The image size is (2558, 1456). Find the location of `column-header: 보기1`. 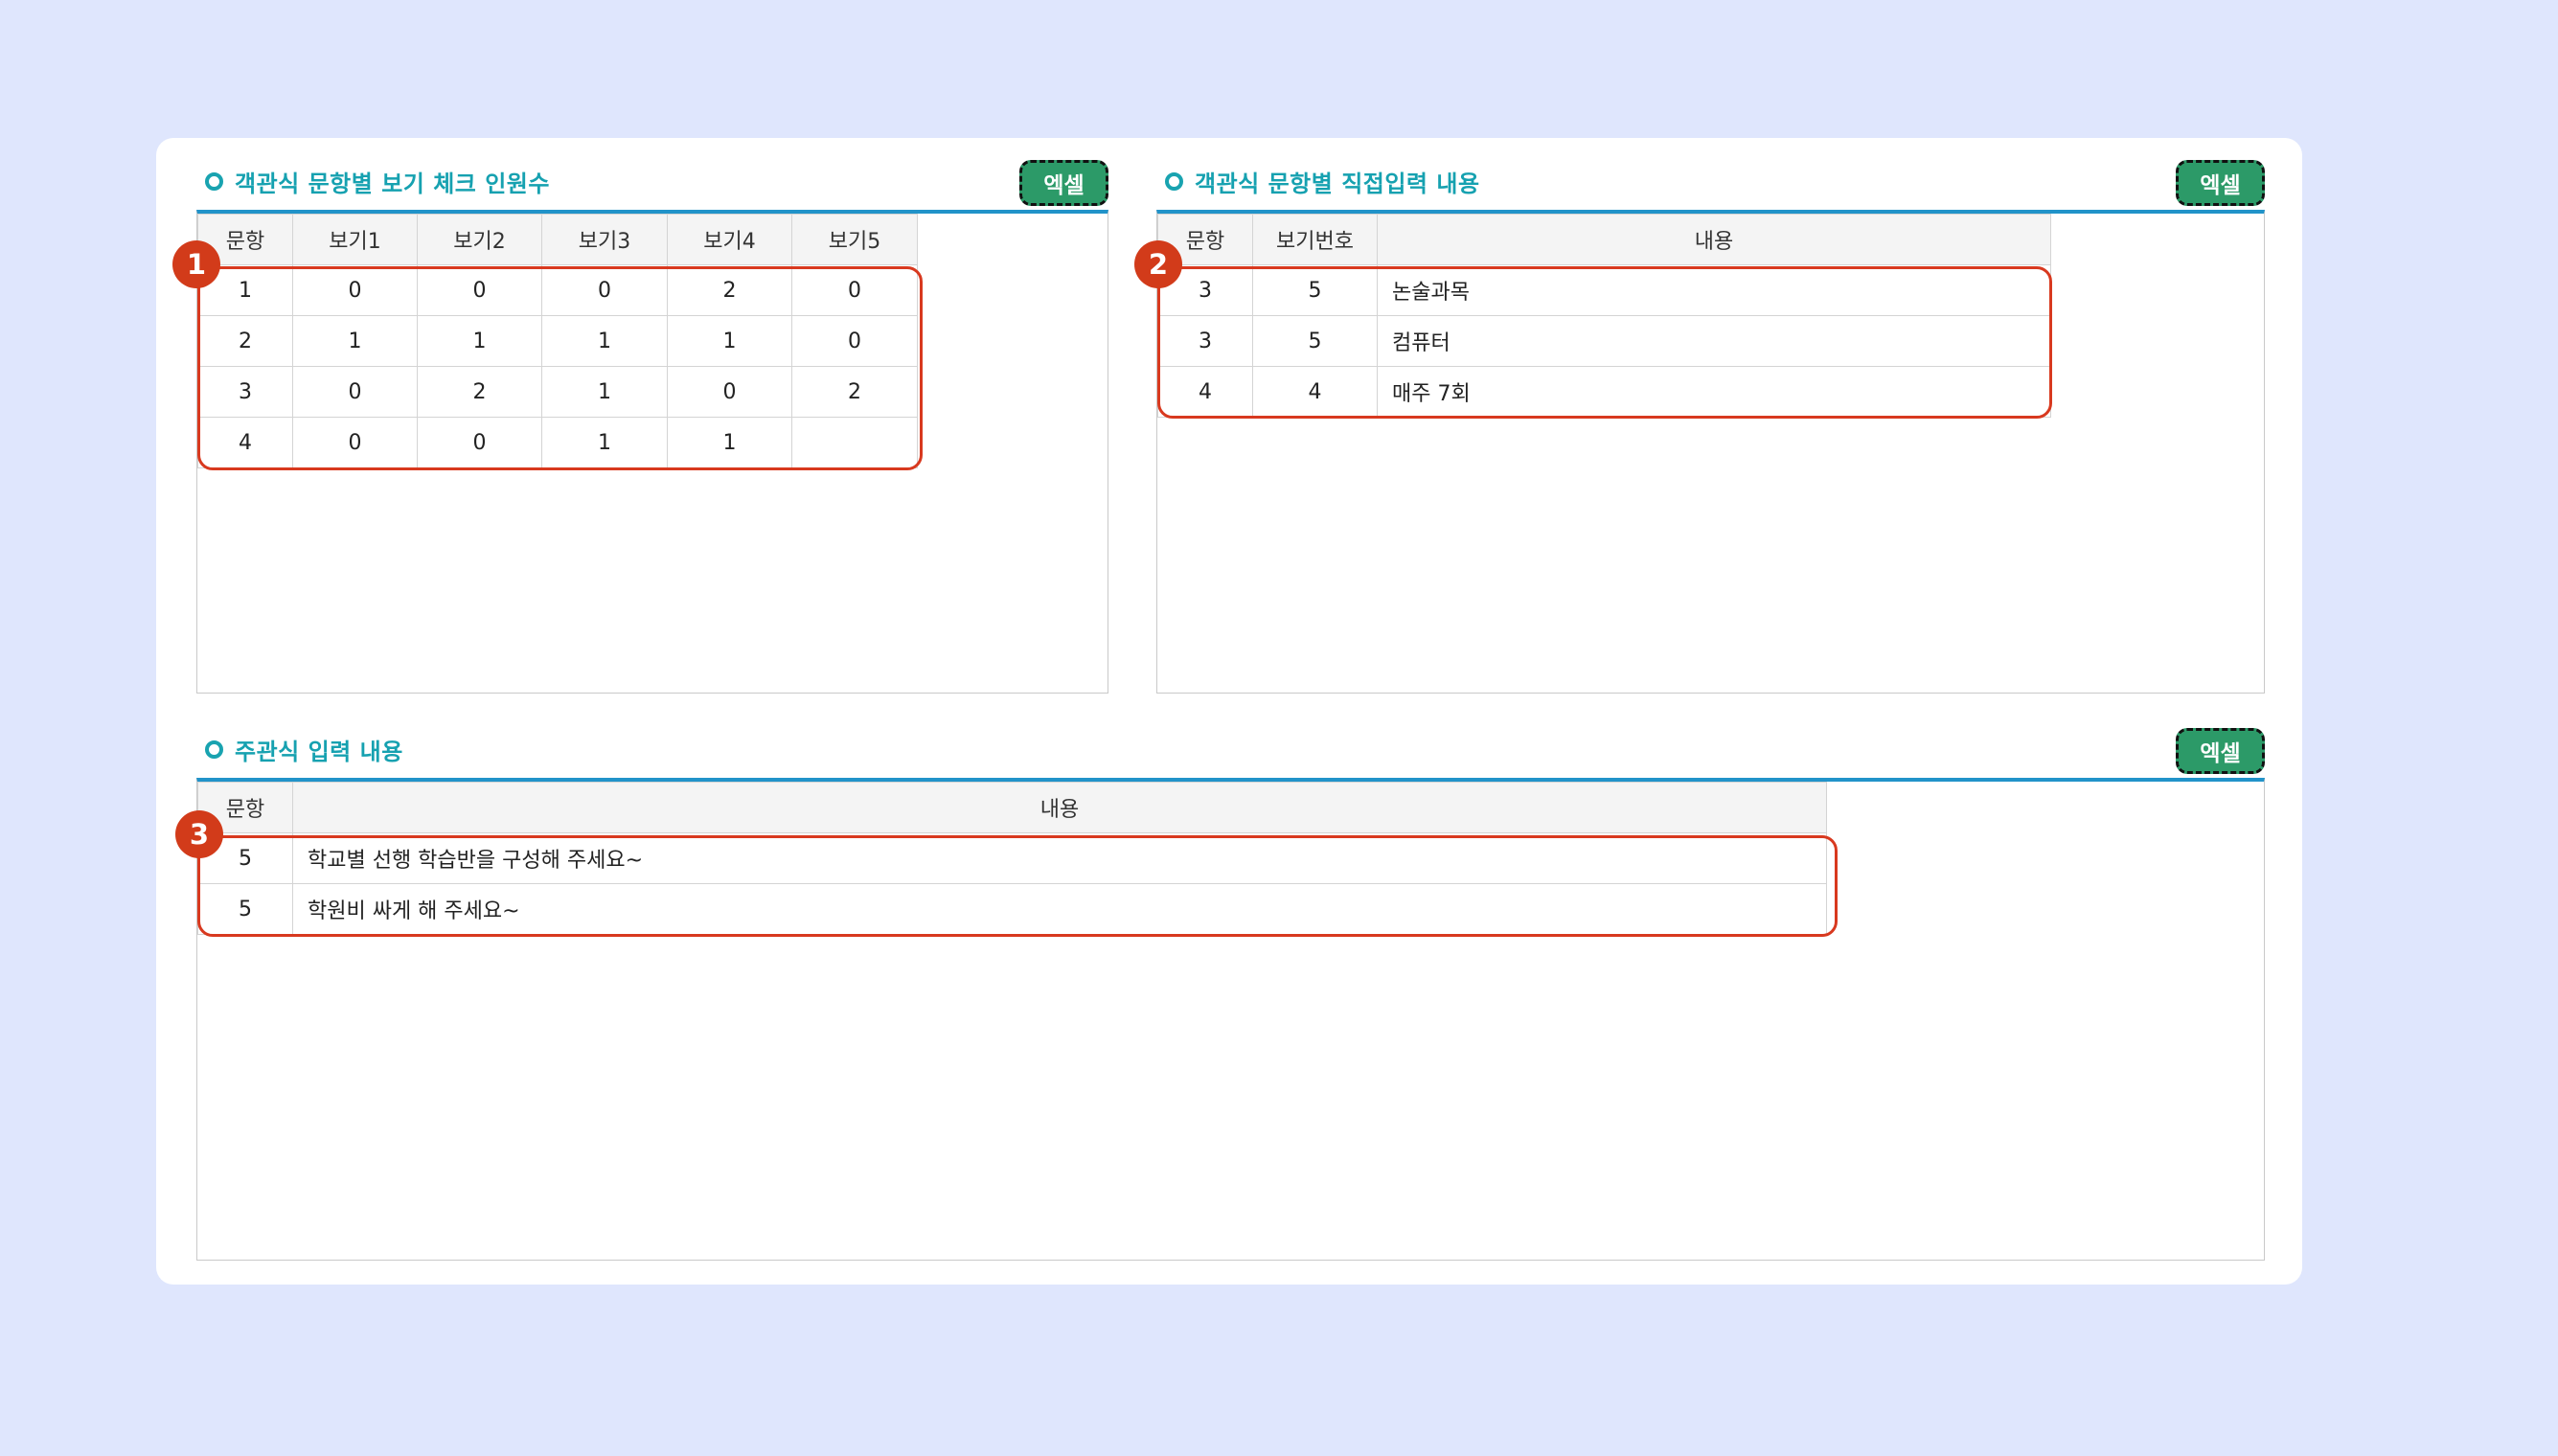

column-header: 보기1 is located at coordinates (355, 240).